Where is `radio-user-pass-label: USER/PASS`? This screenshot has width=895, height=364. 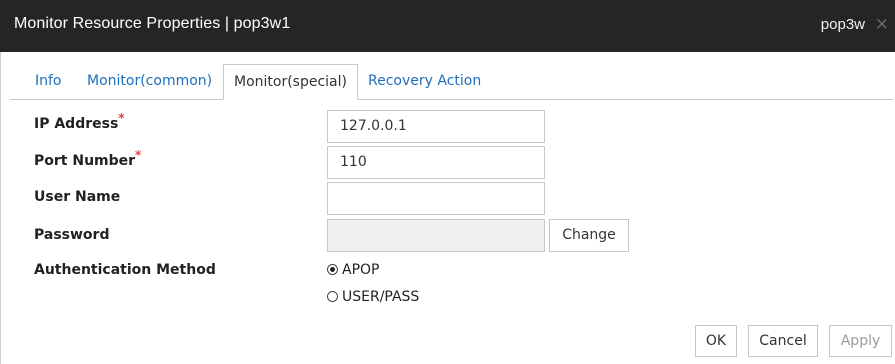 radio-user-pass-label: USER/PASS is located at coordinates (381, 297).